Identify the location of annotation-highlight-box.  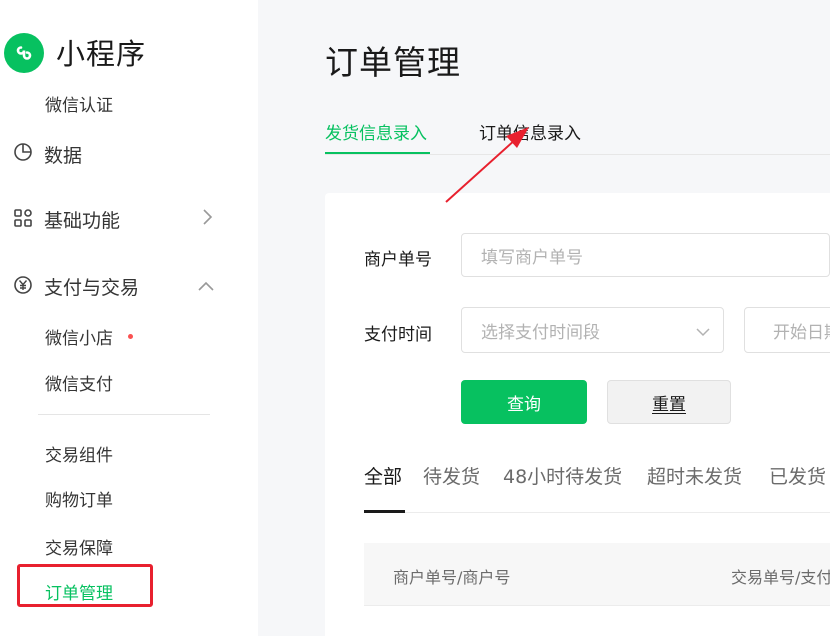
(85, 585).